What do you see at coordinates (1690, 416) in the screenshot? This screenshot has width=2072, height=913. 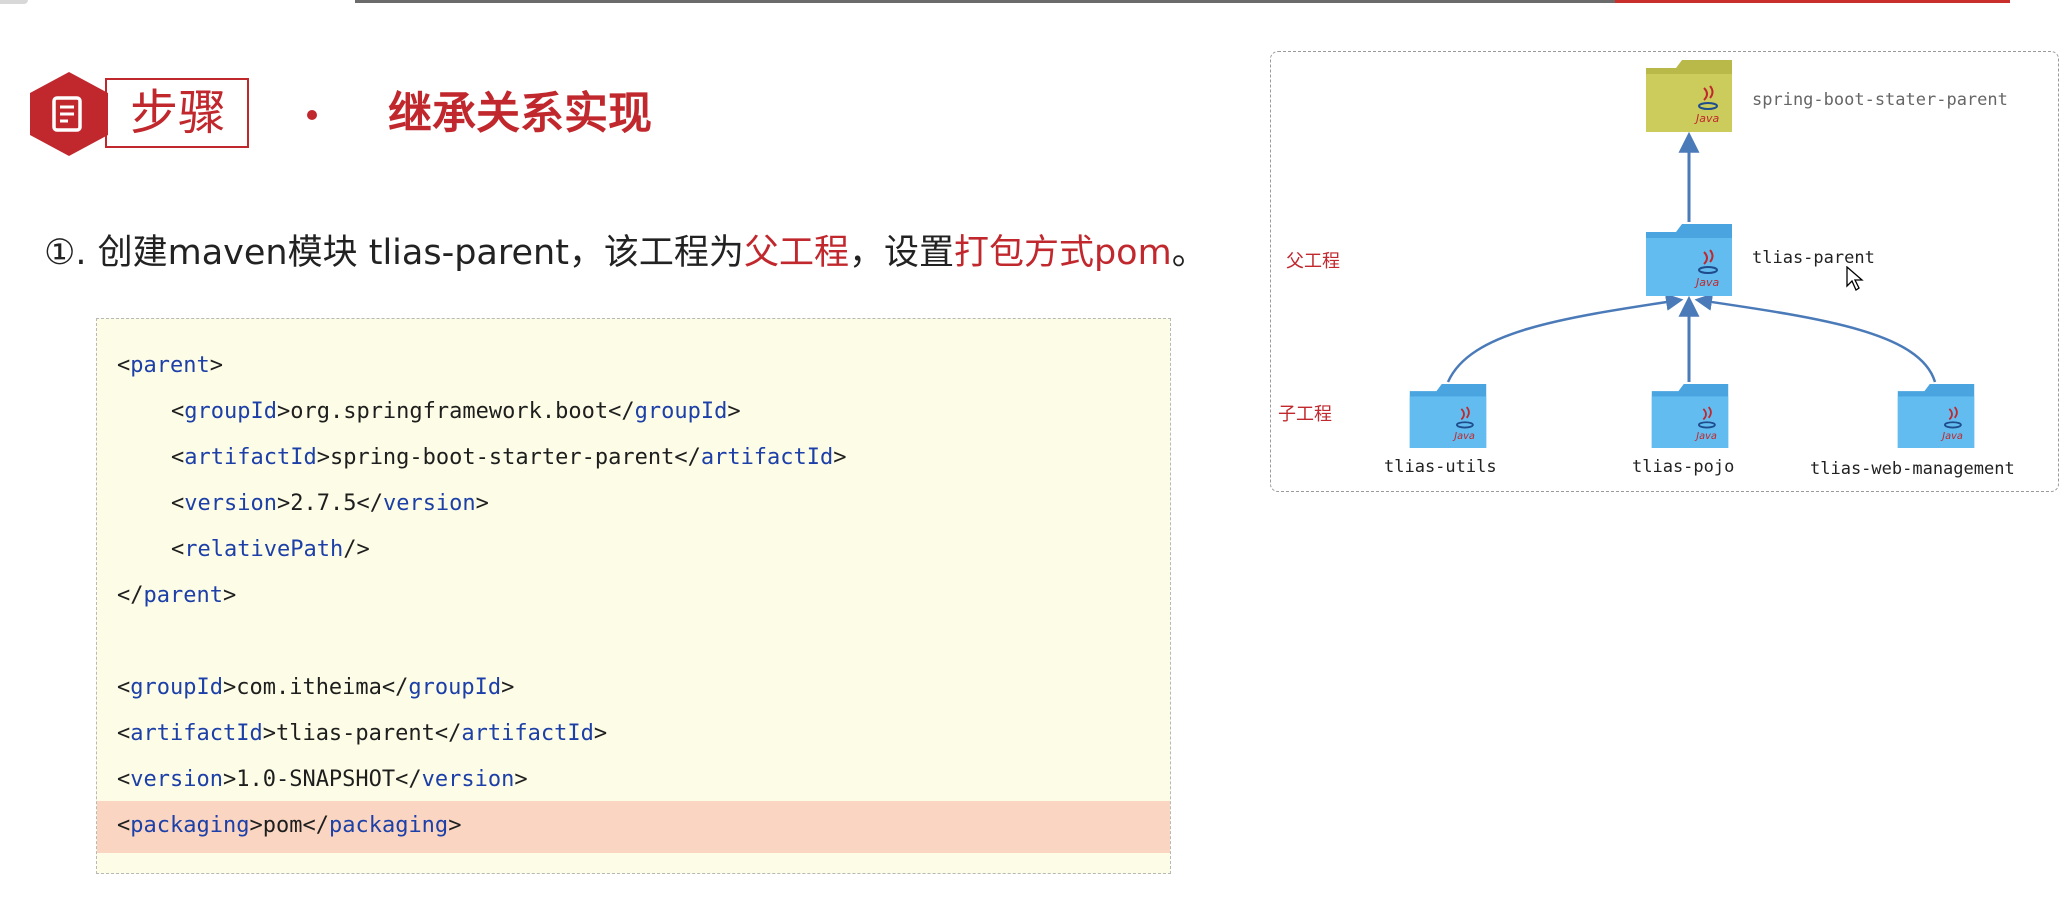 I see `folder-icon-pojo: Java` at bounding box center [1690, 416].